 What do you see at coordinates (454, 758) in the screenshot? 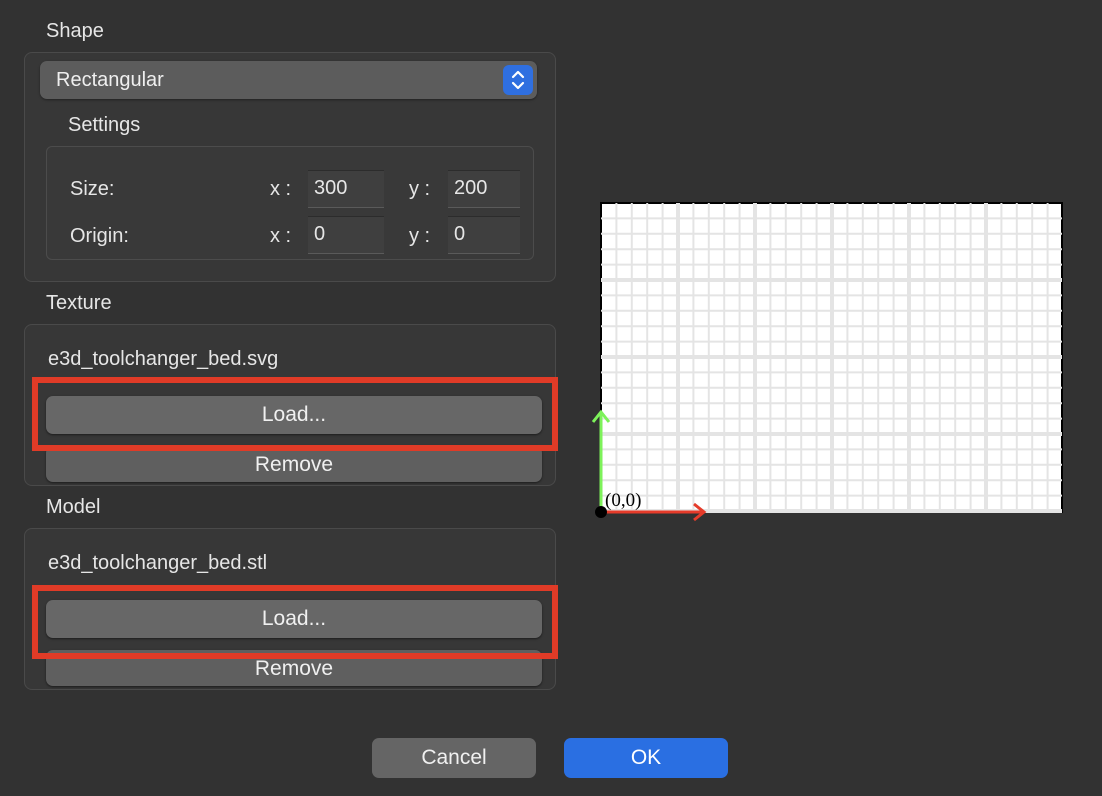
I see `cancel-button: Cancel` at bounding box center [454, 758].